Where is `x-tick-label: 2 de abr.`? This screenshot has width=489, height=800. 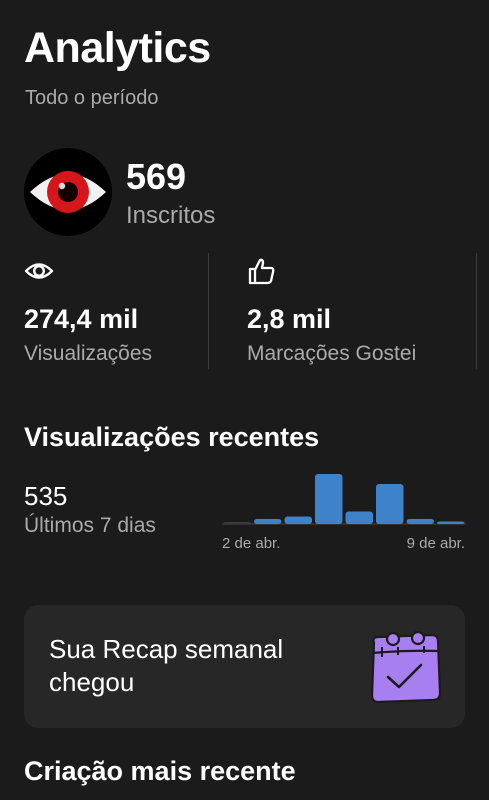
x-tick-label: 2 de abr. is located at coordinates (251, 543).